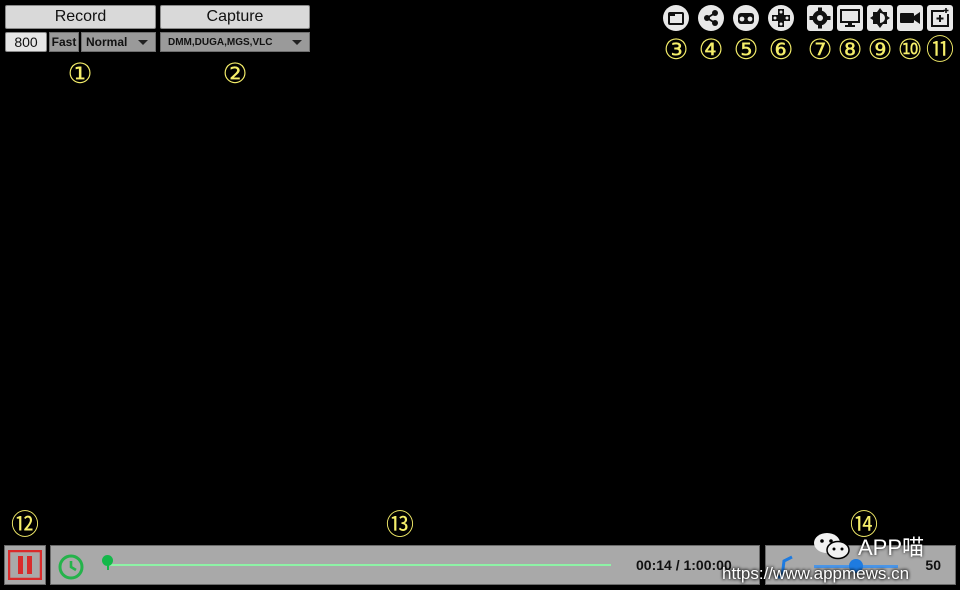 This screenshot has width=960, height=590. What do you see at coordinates (891, 547) in the screenshot?
I see `watermark-title-text: APP喵` at bounding box center [891, 547].